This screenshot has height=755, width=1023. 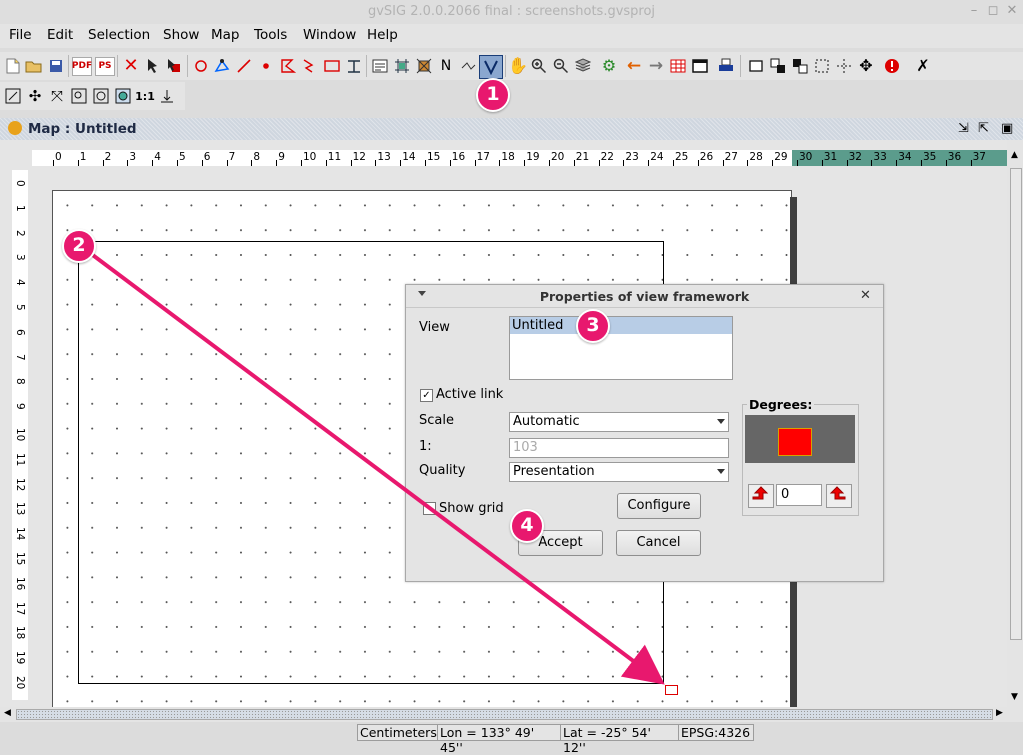 I want to click on step-badge-1: 1, so click(x=493, y=95).